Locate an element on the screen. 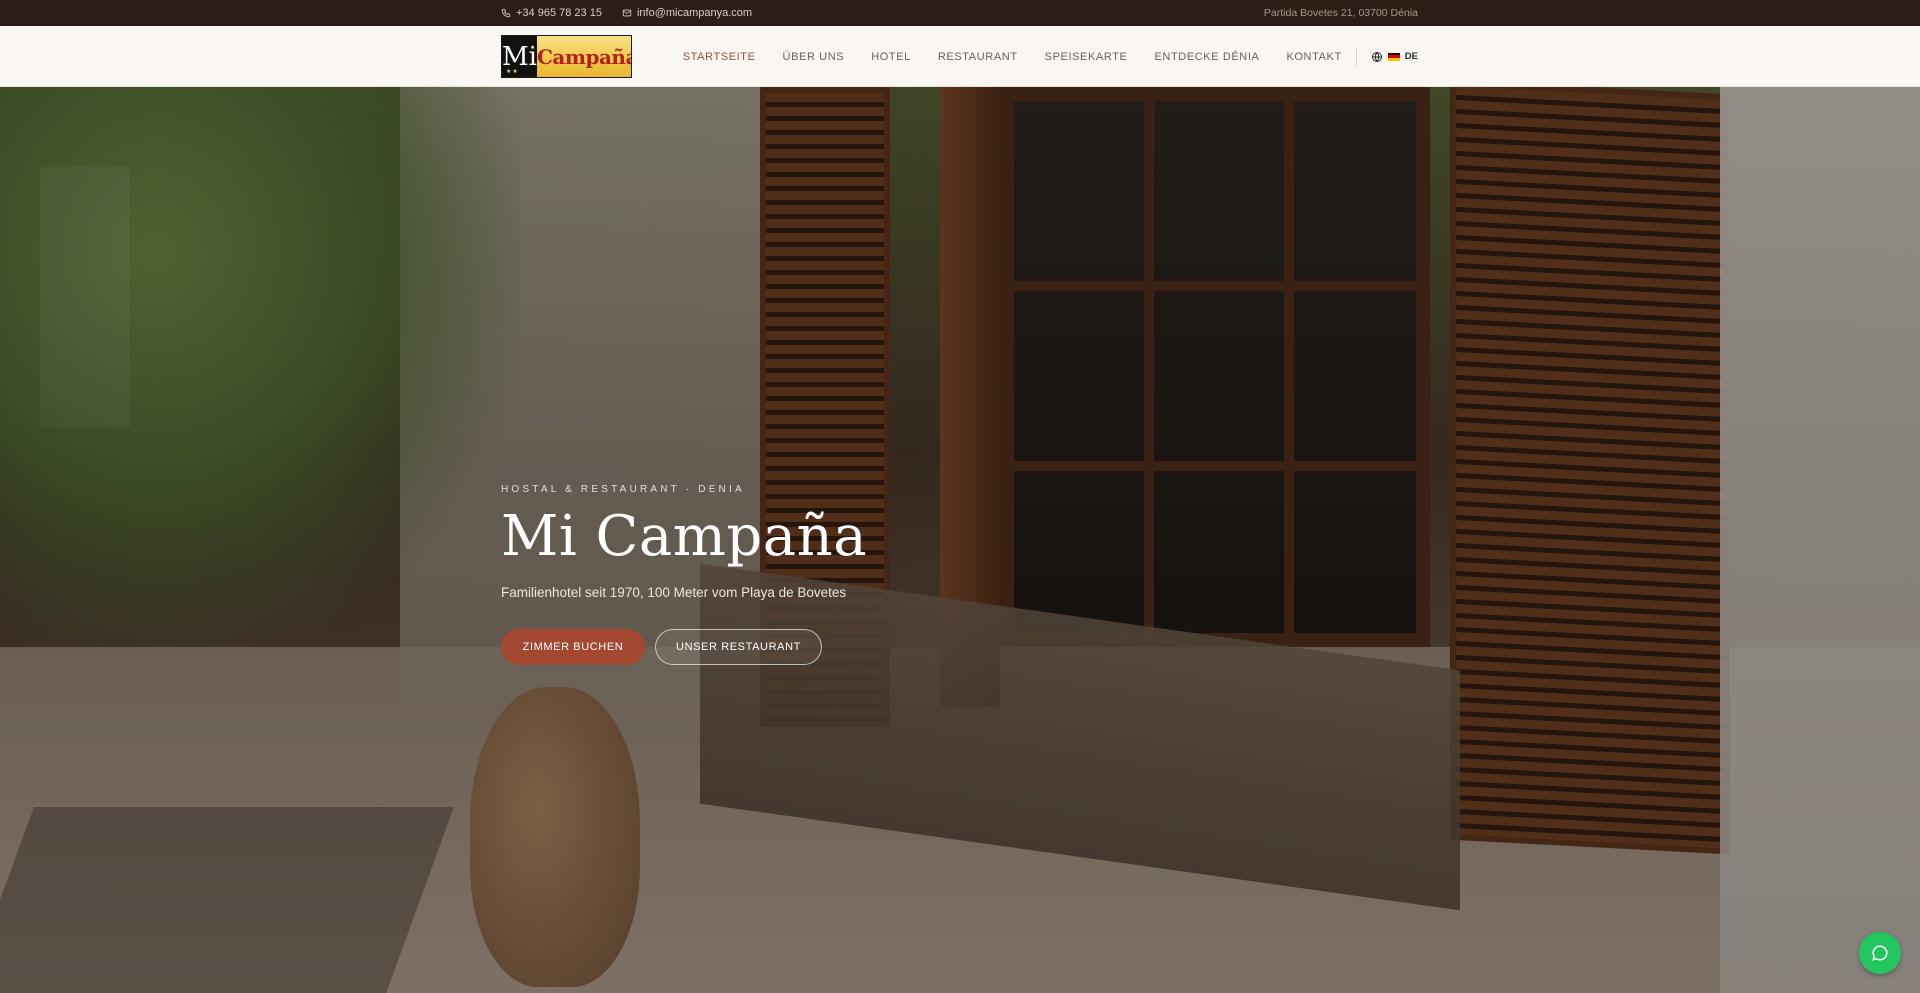 The height and width of the screenshot is (993, 1920). language-switcher: DE is located at coordinates (1394, 57).